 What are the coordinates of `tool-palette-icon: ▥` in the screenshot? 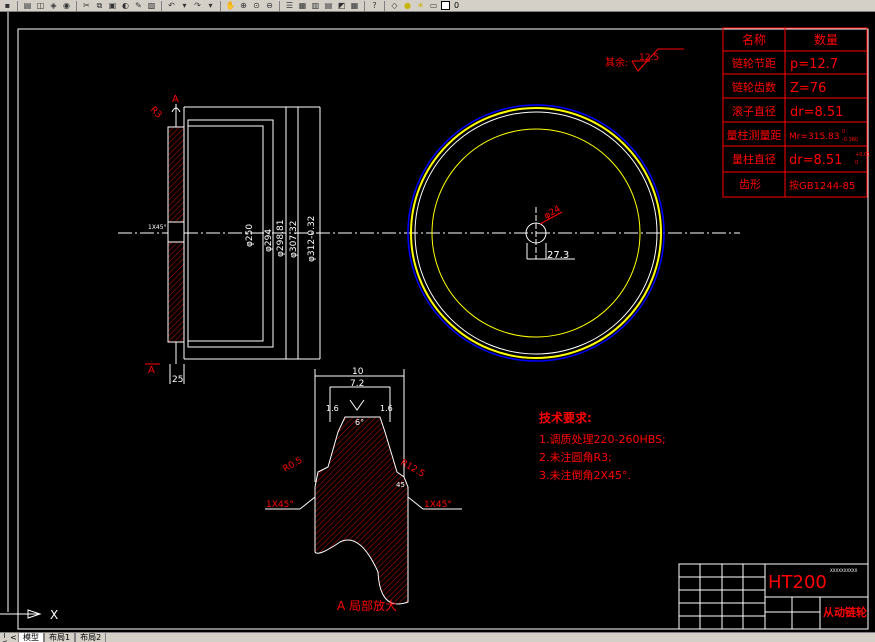 It's located at (315, 6).